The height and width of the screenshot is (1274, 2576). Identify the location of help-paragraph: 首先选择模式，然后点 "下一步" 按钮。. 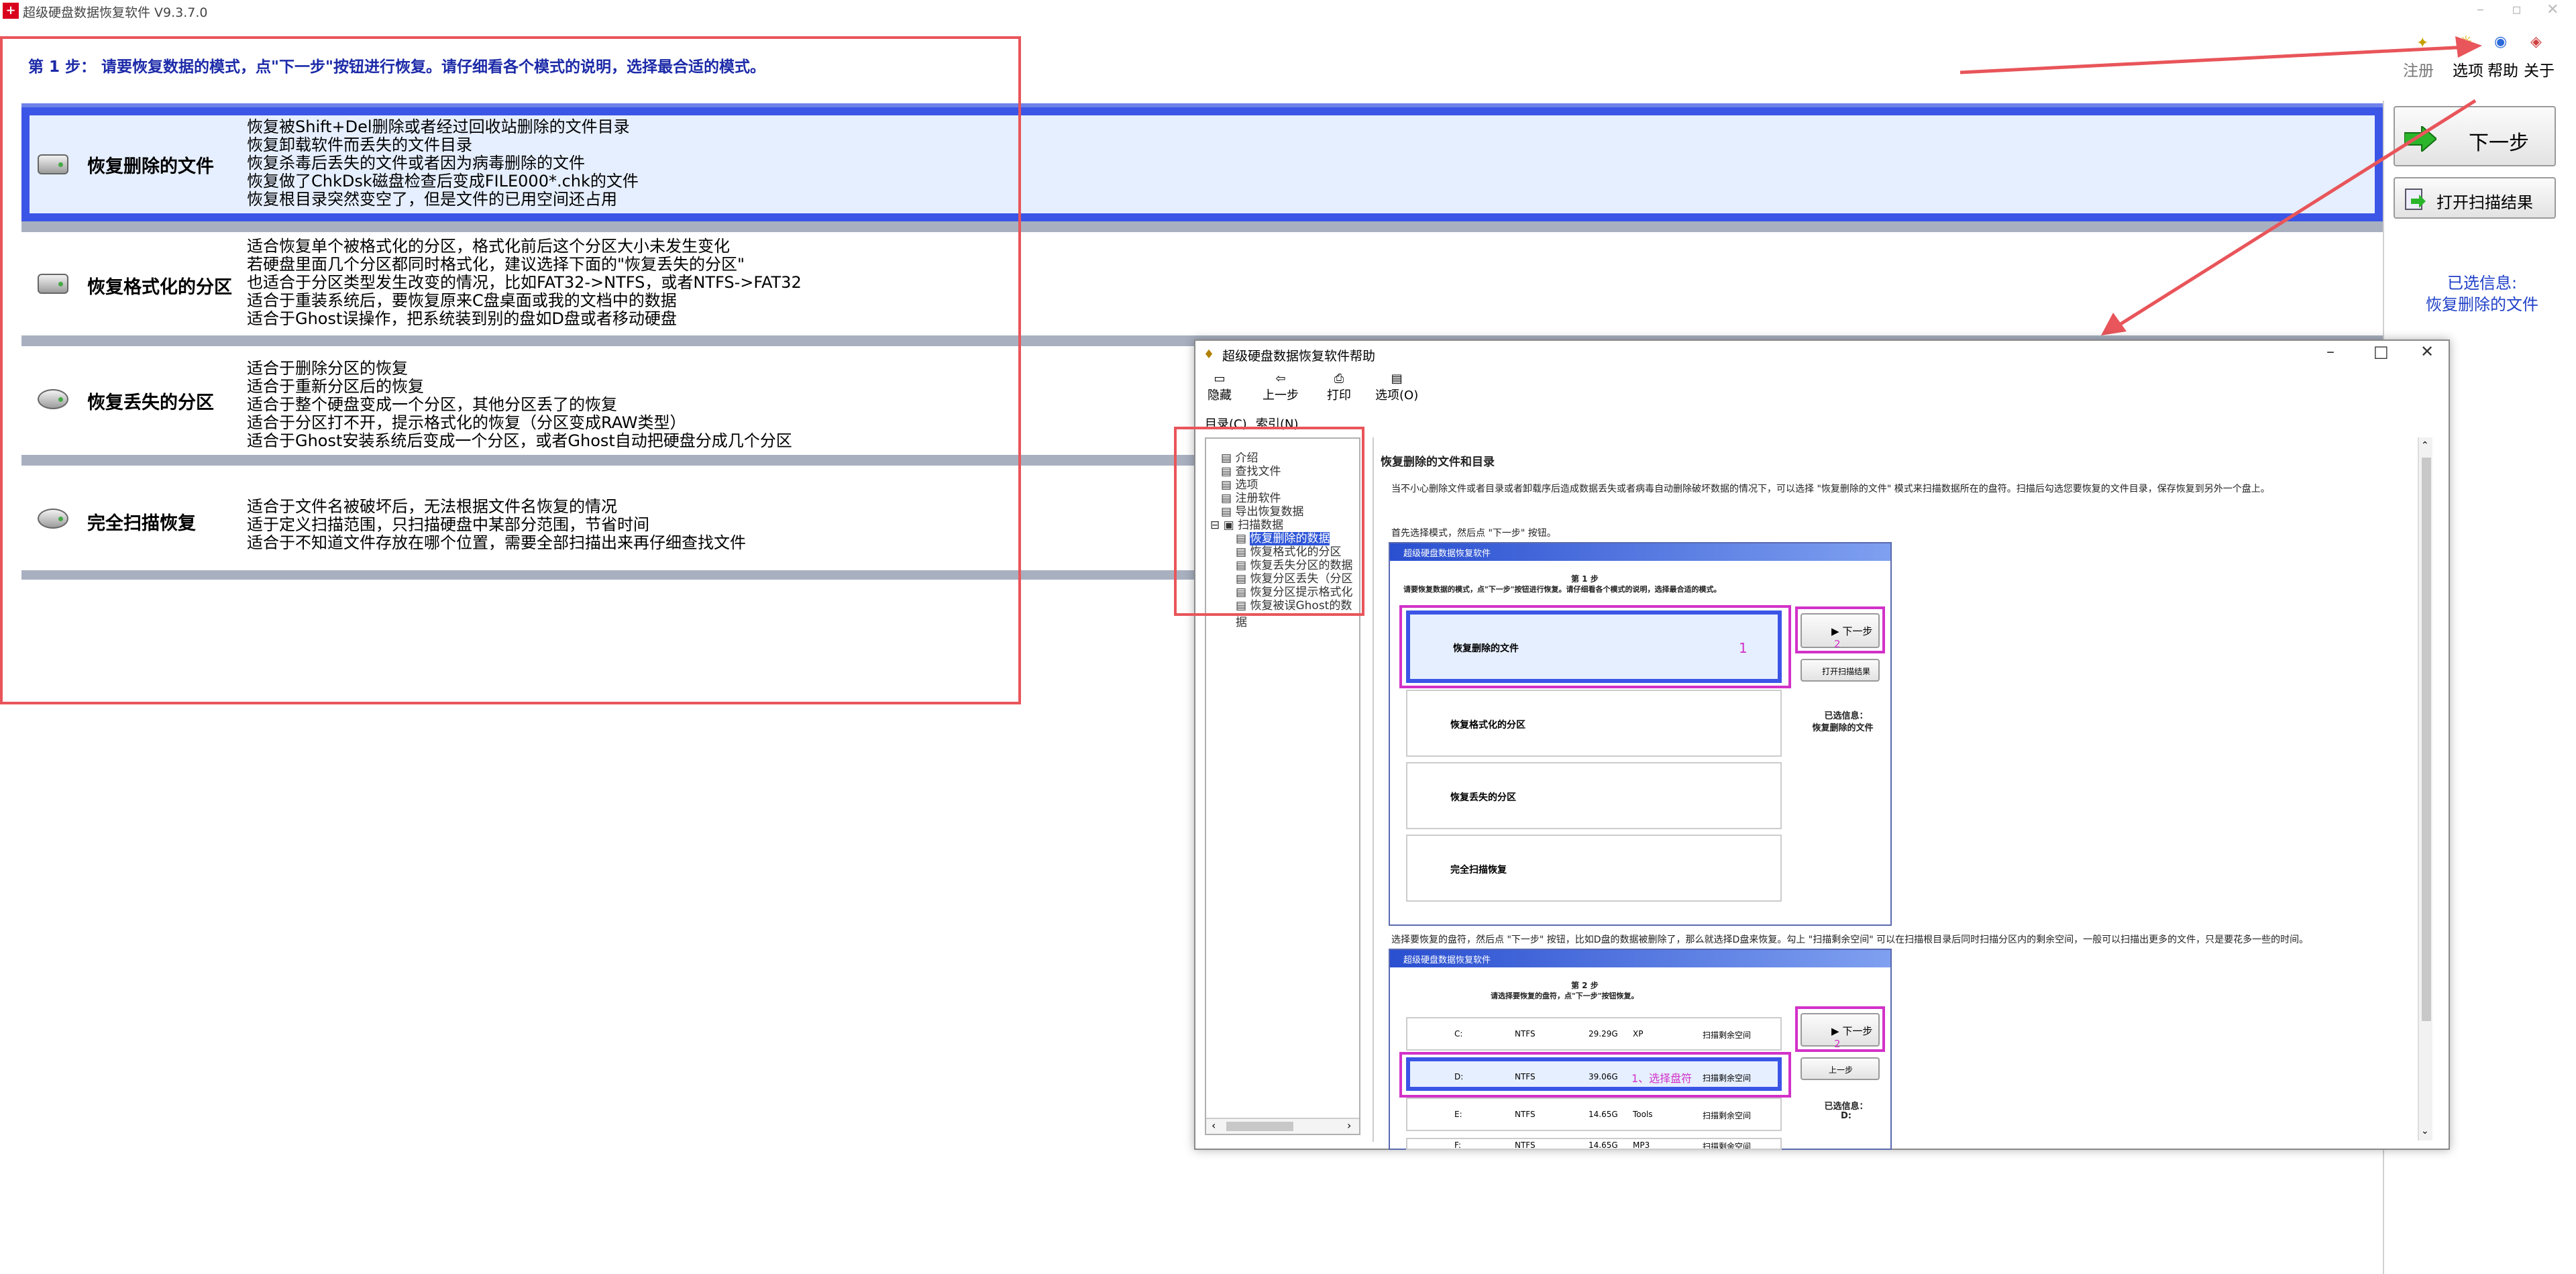
(1473, 533).